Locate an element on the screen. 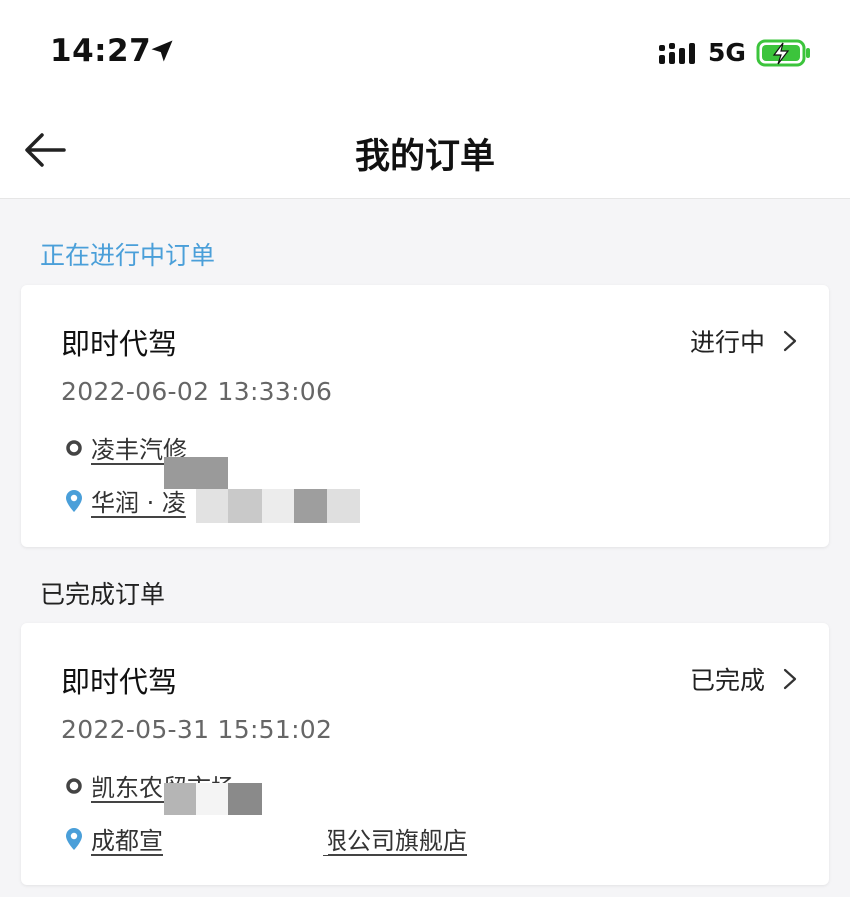  clock: 14:27 is located at coordinates (101, 51).